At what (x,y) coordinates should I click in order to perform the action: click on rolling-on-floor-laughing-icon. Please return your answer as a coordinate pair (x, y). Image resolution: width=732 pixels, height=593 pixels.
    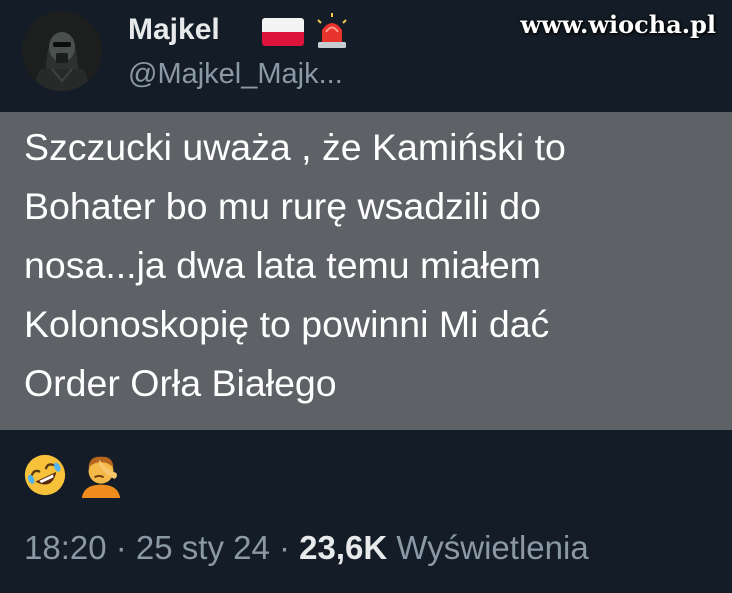
    Looking at the image, I should click on (45, 475).